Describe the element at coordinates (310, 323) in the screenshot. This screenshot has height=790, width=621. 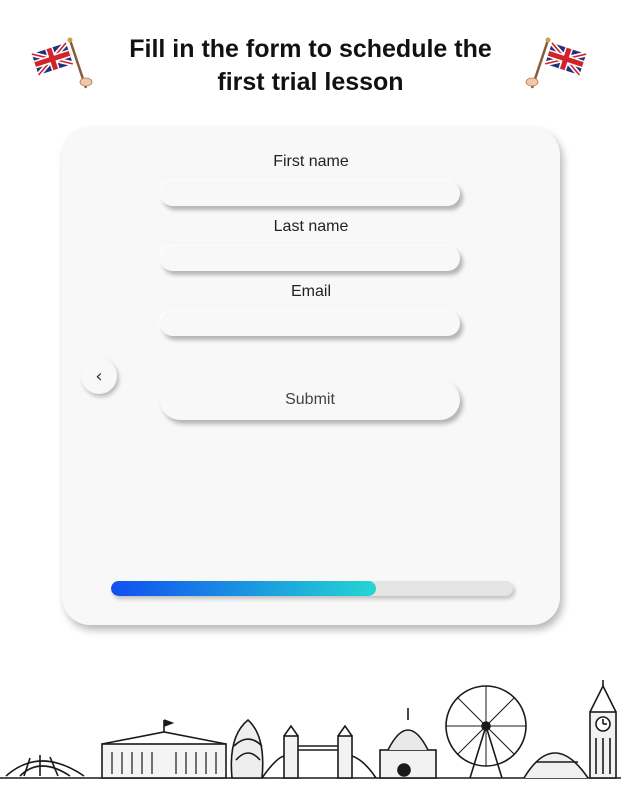
I see `email-input` at that location.